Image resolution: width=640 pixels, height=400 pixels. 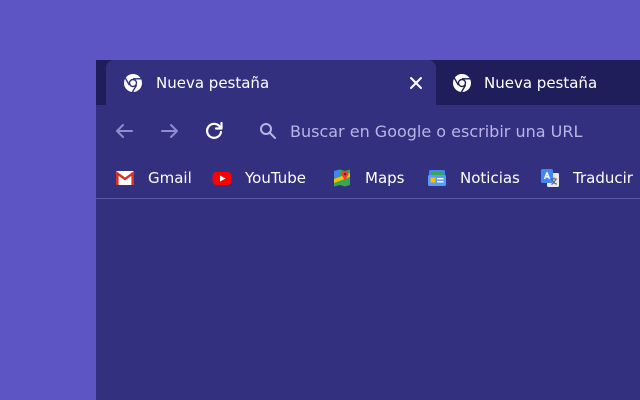 I want to click on bookmarks-bar: Gmail YouTube Maps Noticias Traducir, so click(x=368, y=178).